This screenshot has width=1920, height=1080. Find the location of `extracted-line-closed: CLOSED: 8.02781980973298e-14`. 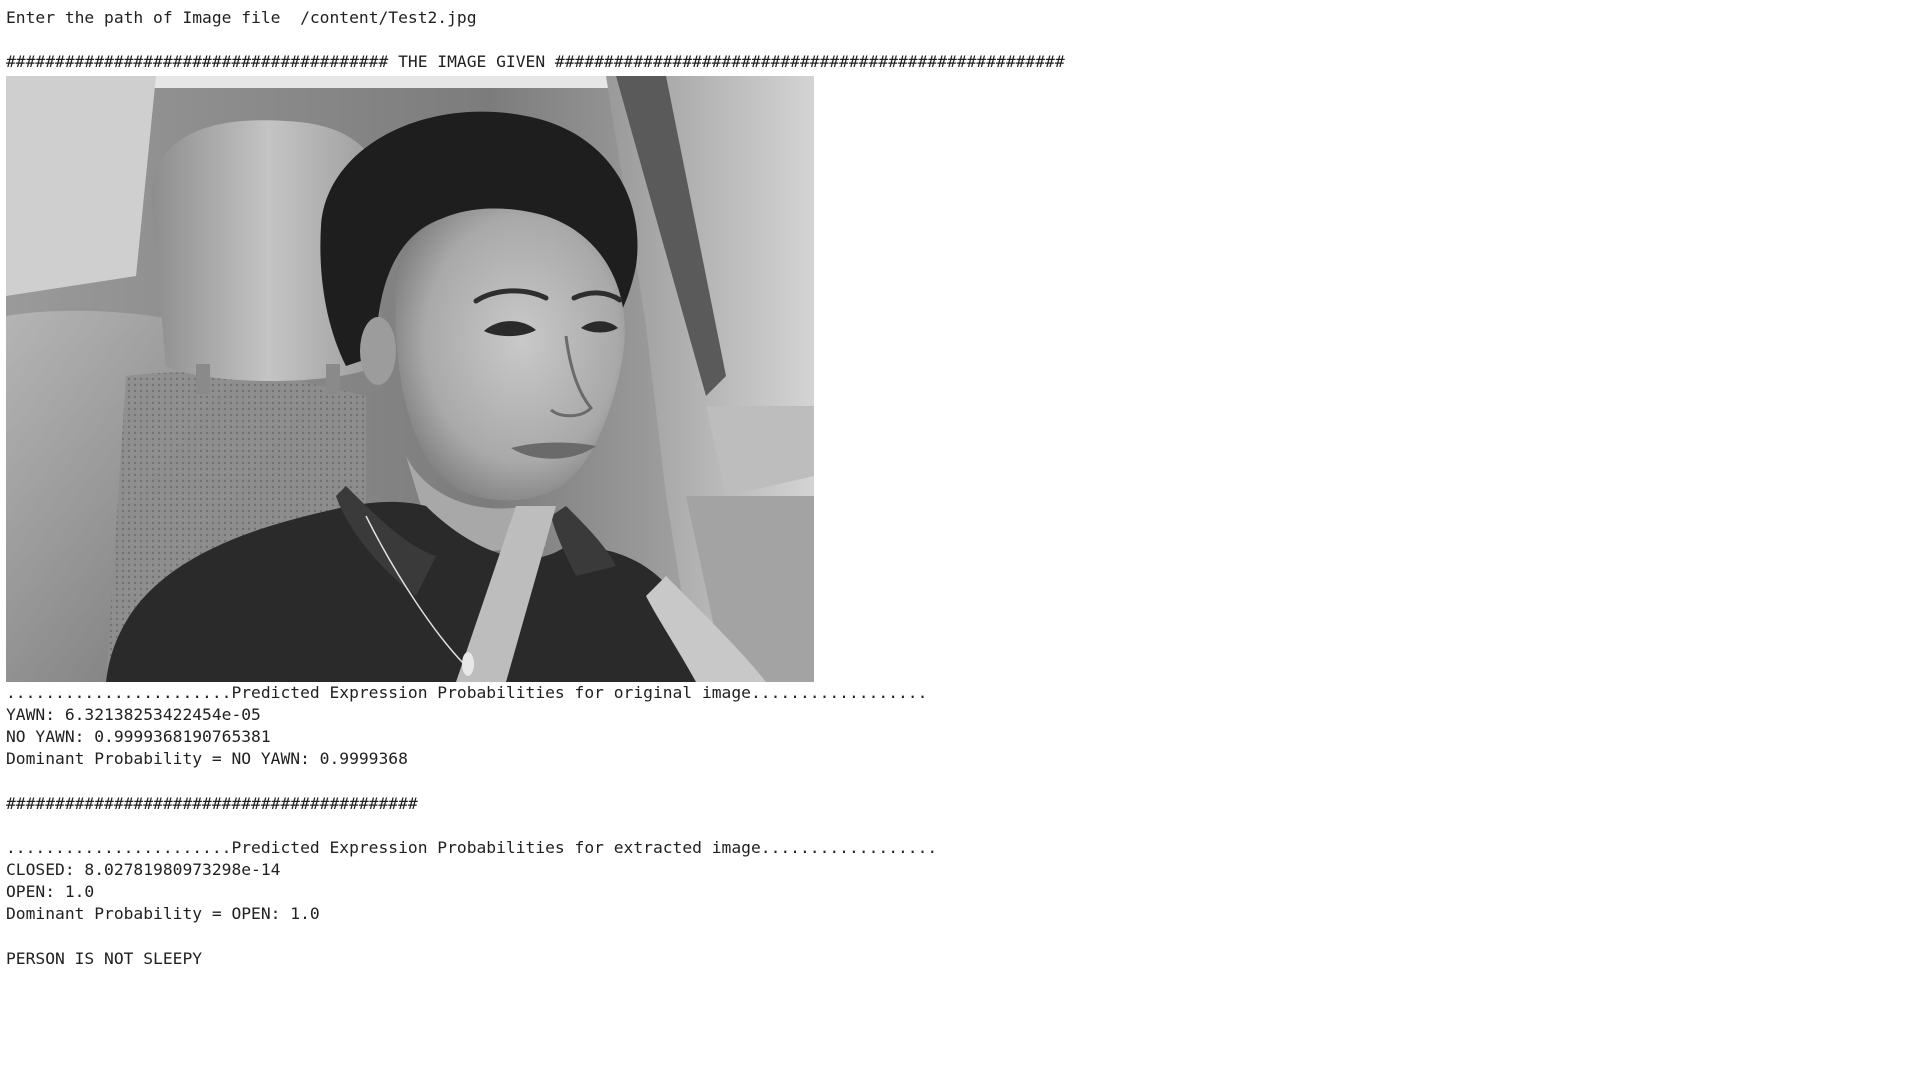

extracted-line-closed: CLOSED: 8.02781980973298e-14 is located at coordinates (143, 870).